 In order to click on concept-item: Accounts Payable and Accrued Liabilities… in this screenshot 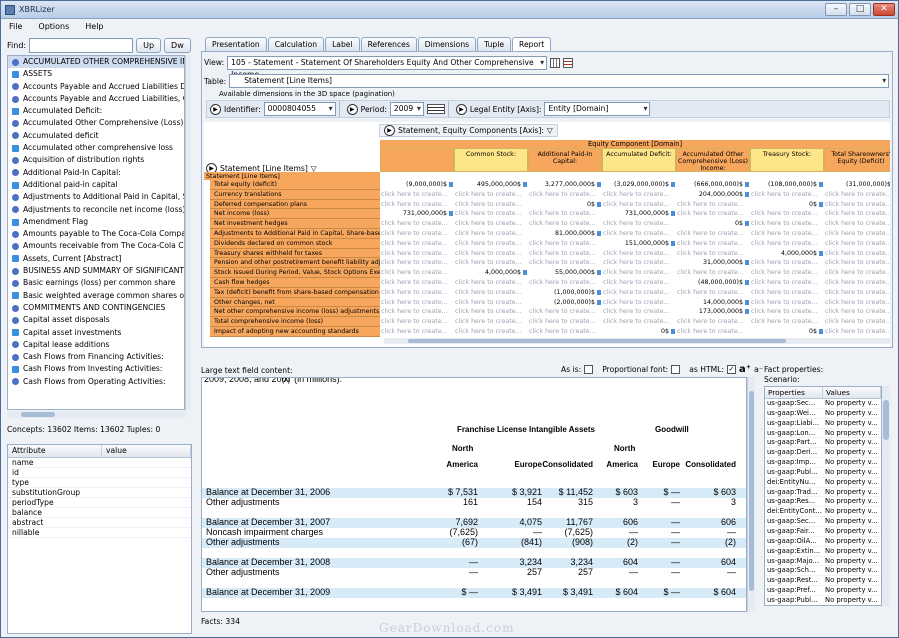, I will do `click(96, 99)`.